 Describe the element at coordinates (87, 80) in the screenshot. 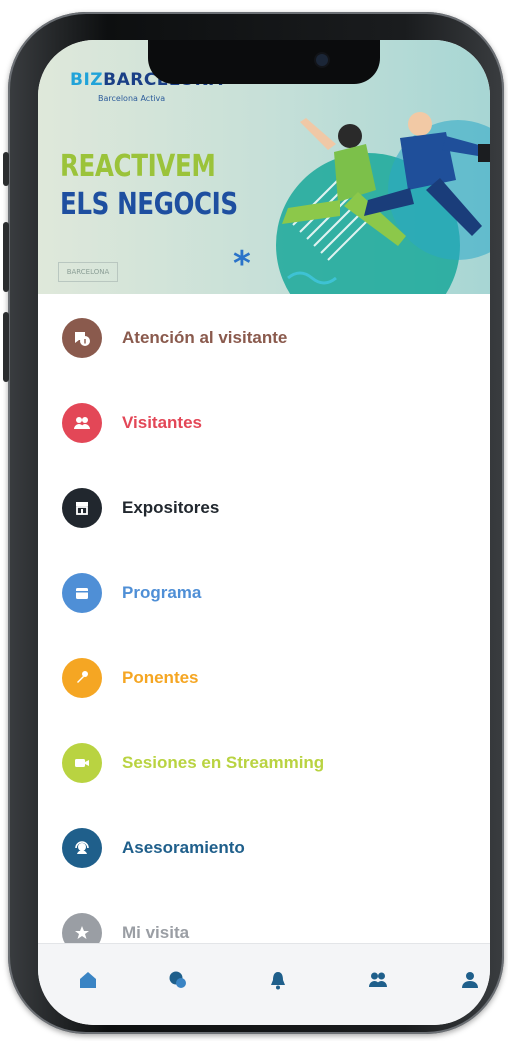

I see `brand-biz: BIZ` at that location.